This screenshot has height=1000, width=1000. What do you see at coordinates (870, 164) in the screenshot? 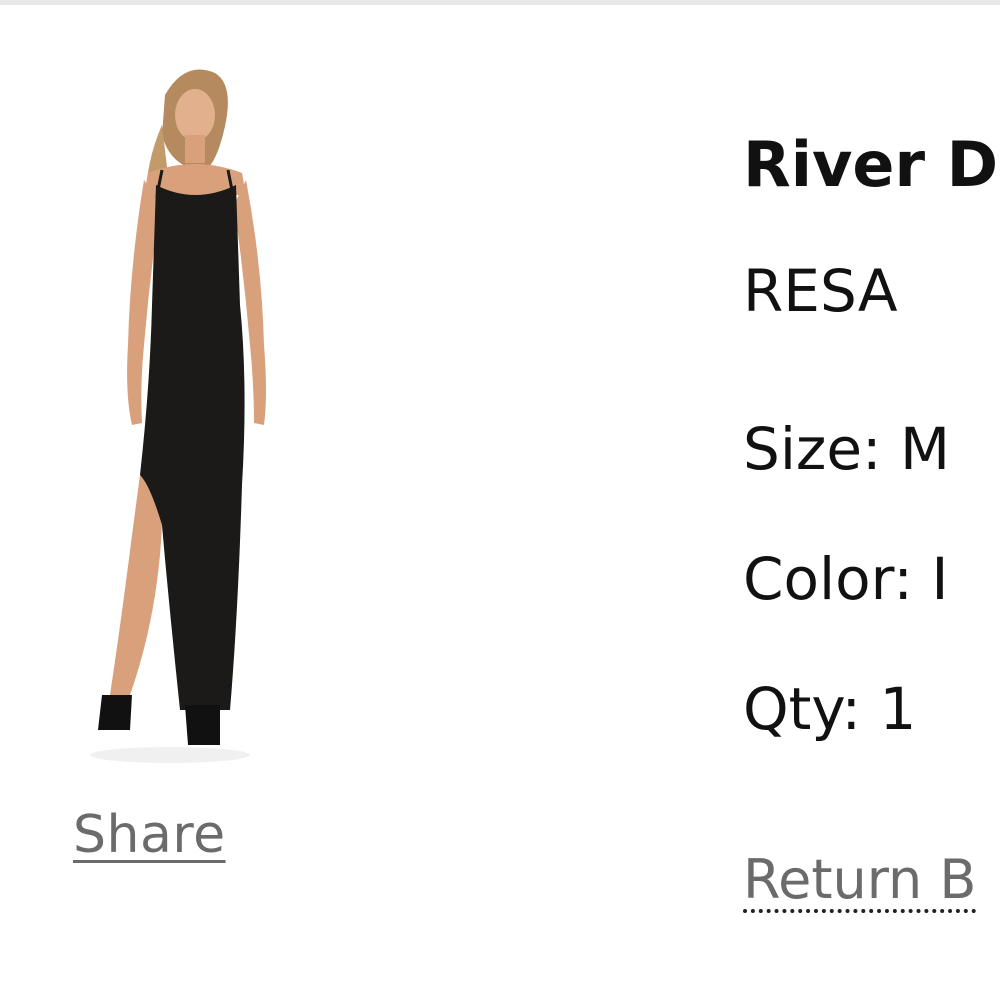
I see `product-name: River D` at bounding box center [870, 164].